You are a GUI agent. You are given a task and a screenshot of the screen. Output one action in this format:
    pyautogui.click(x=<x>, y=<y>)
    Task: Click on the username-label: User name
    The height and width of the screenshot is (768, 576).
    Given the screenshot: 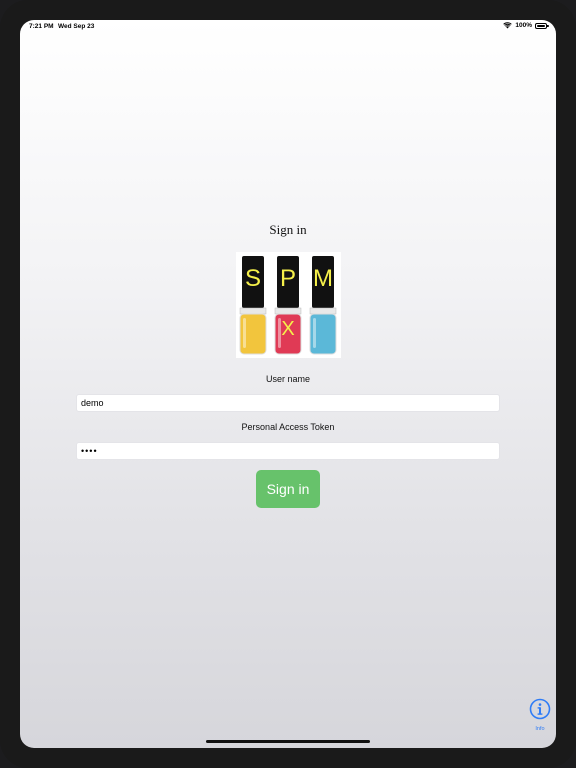 What is the action you would take?
    pyautogui.click(x=287, y=379)
    